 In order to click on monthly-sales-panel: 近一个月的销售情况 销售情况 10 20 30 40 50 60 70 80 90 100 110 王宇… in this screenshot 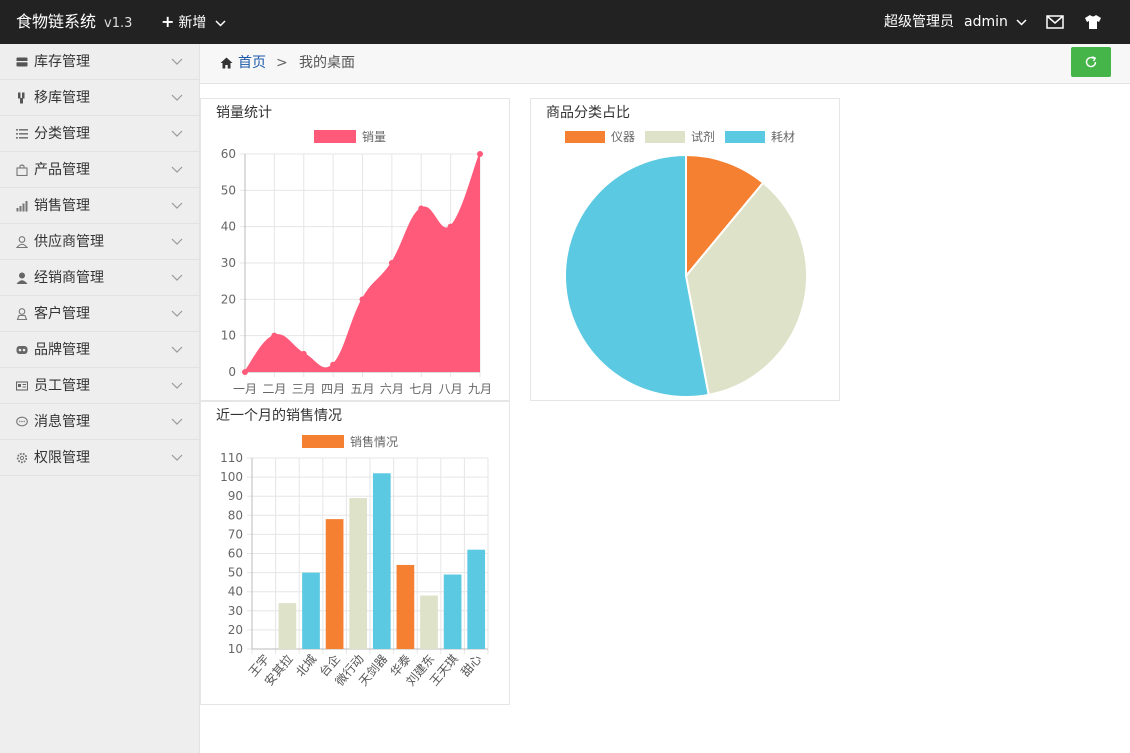, I will do `click(355, 553)`.